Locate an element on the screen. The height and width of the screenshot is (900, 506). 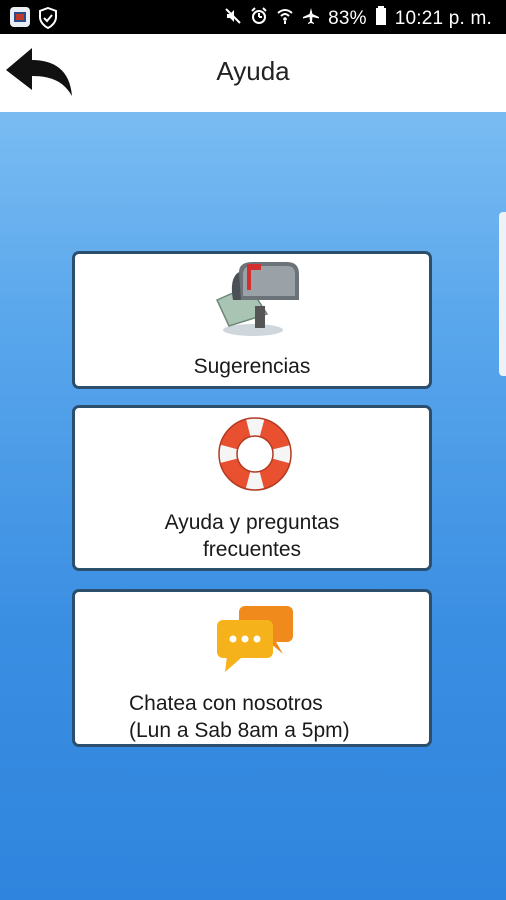
mute-icon is located at coordinates (233, 19).